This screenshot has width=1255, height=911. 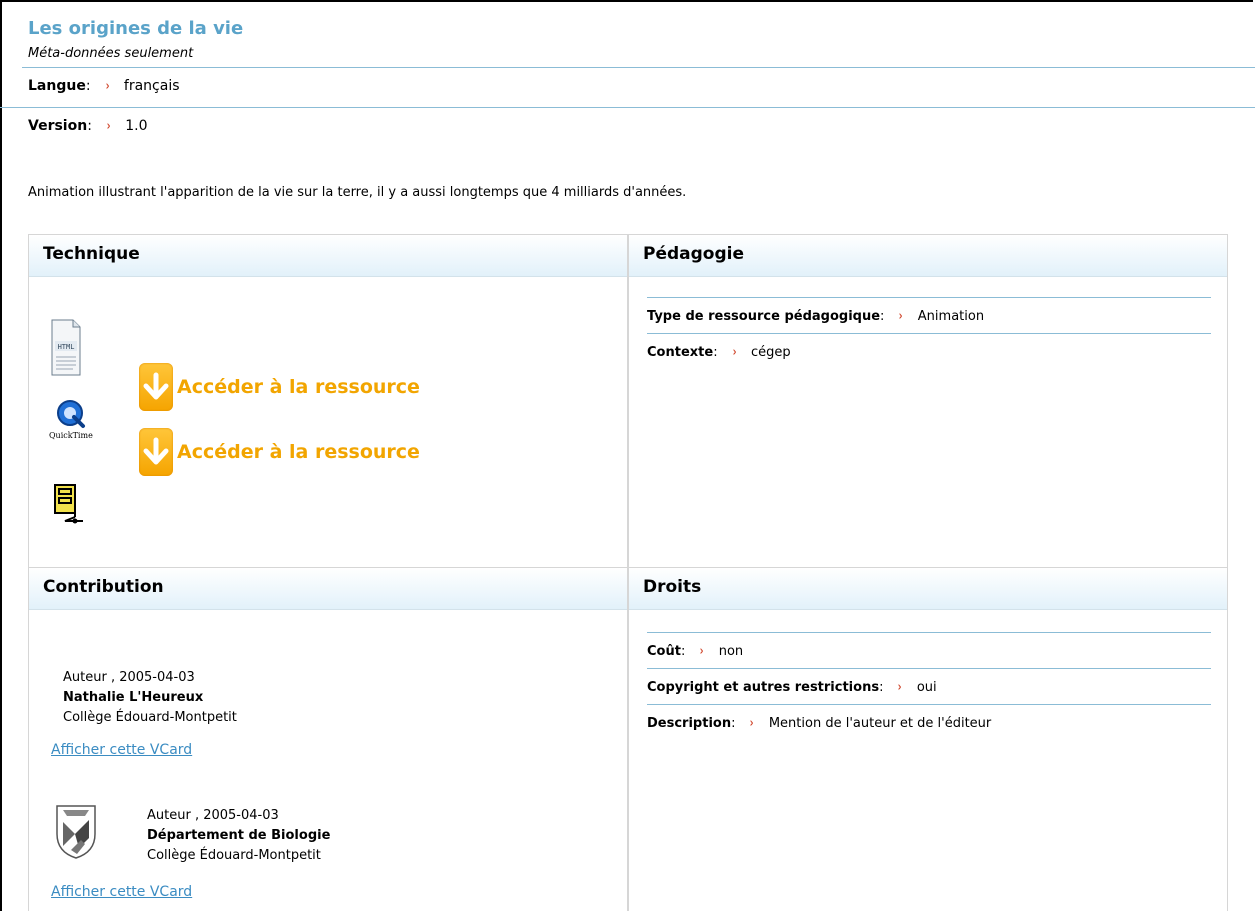 I want to click on field-label: Copyright et autres restrictions, so click(x=763, y=687).